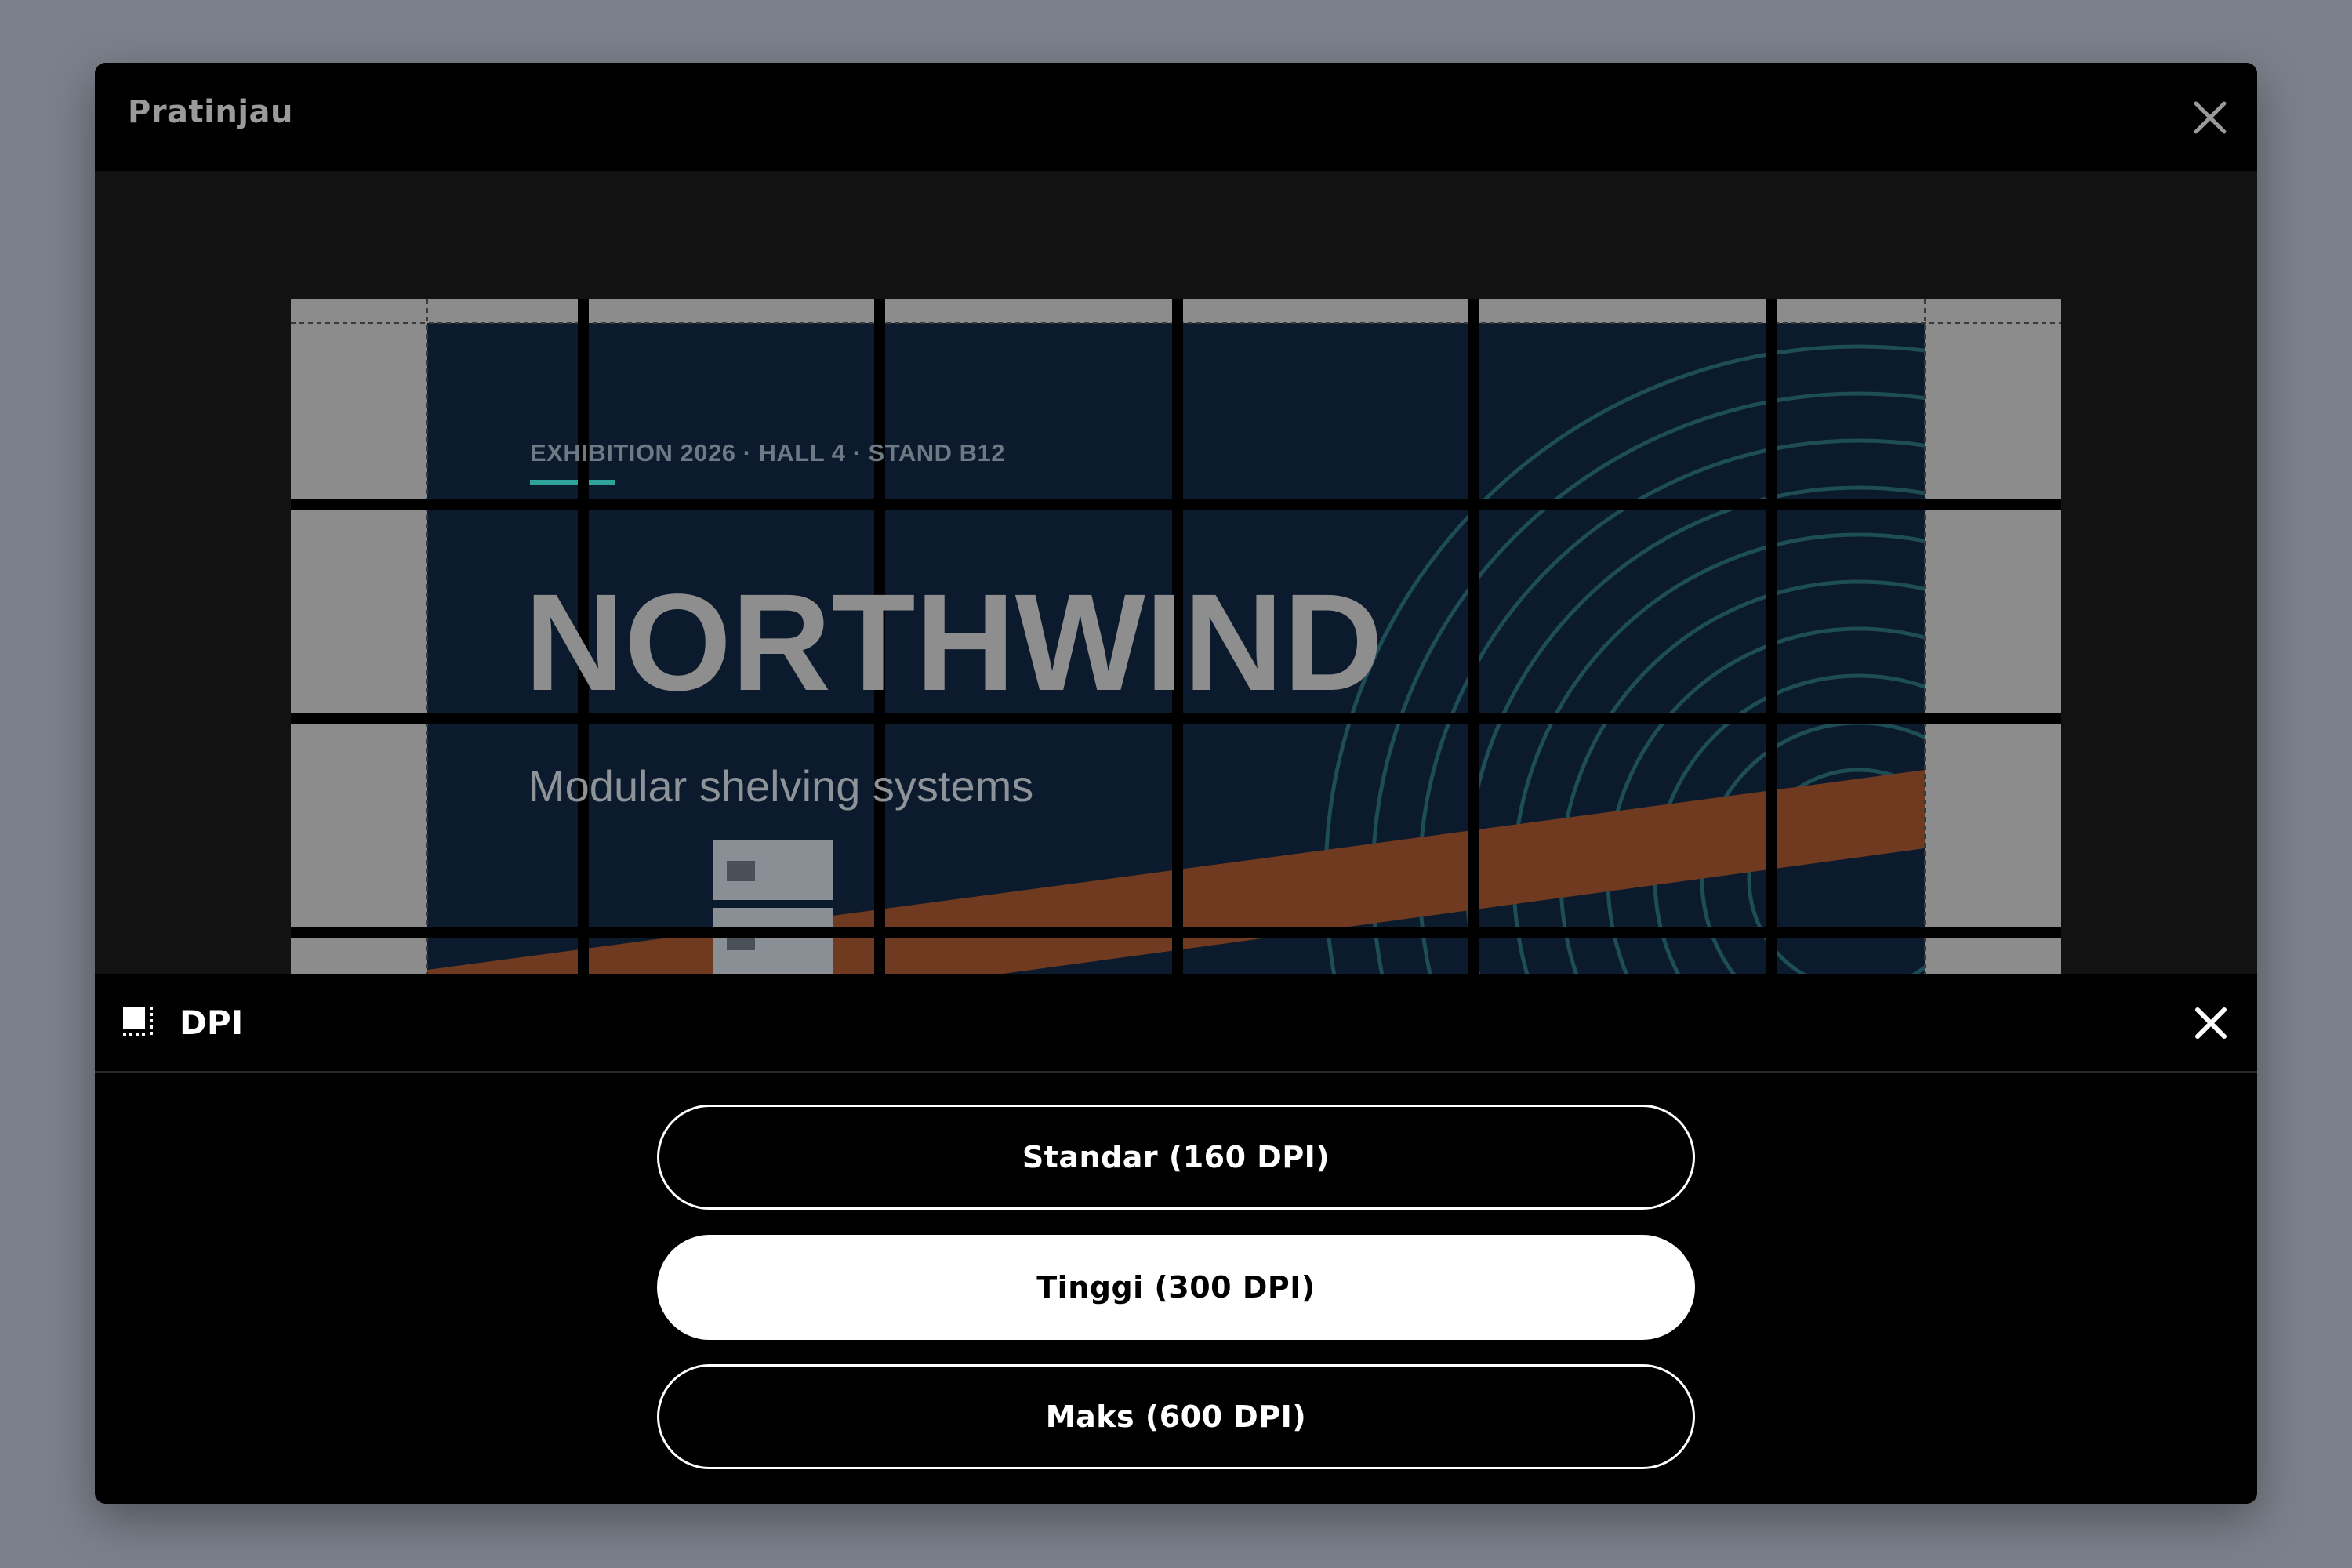 The height and width of the screenshot is (1568, 2352). Describe the element at coordinates (767, 453) in the screenshot. I see `poster-kicker: EXHIBITION 2026 · HALL 4 · STAND B12` at that location.